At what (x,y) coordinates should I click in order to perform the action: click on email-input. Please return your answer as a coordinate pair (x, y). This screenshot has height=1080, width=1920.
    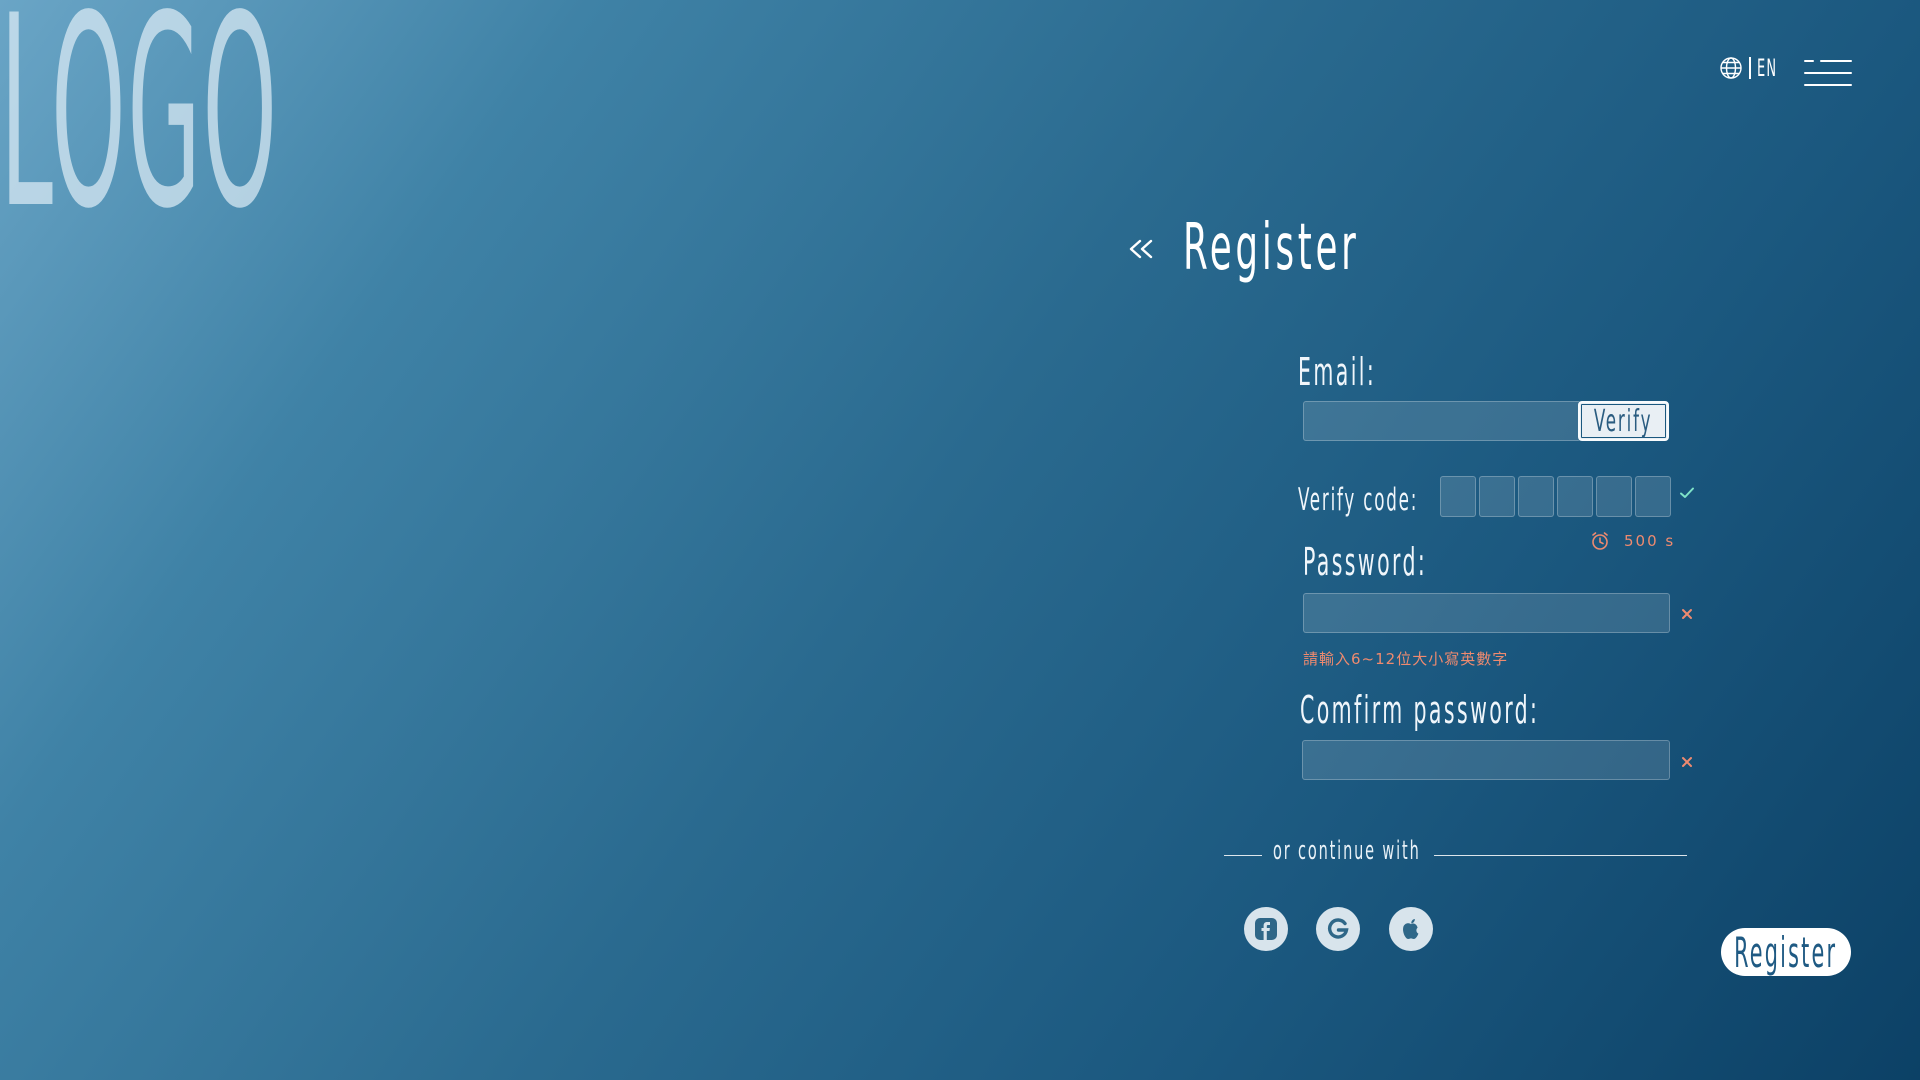
    Looking at the image, I should click on (1442, 421).